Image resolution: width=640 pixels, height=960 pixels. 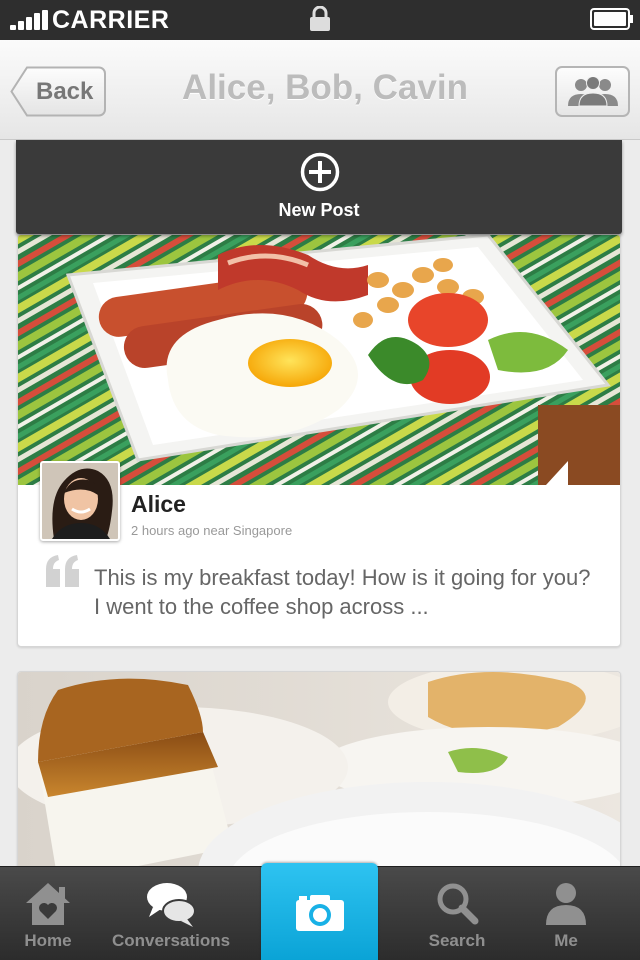 I want to click on lock-icon, so click(x=320, y=18).